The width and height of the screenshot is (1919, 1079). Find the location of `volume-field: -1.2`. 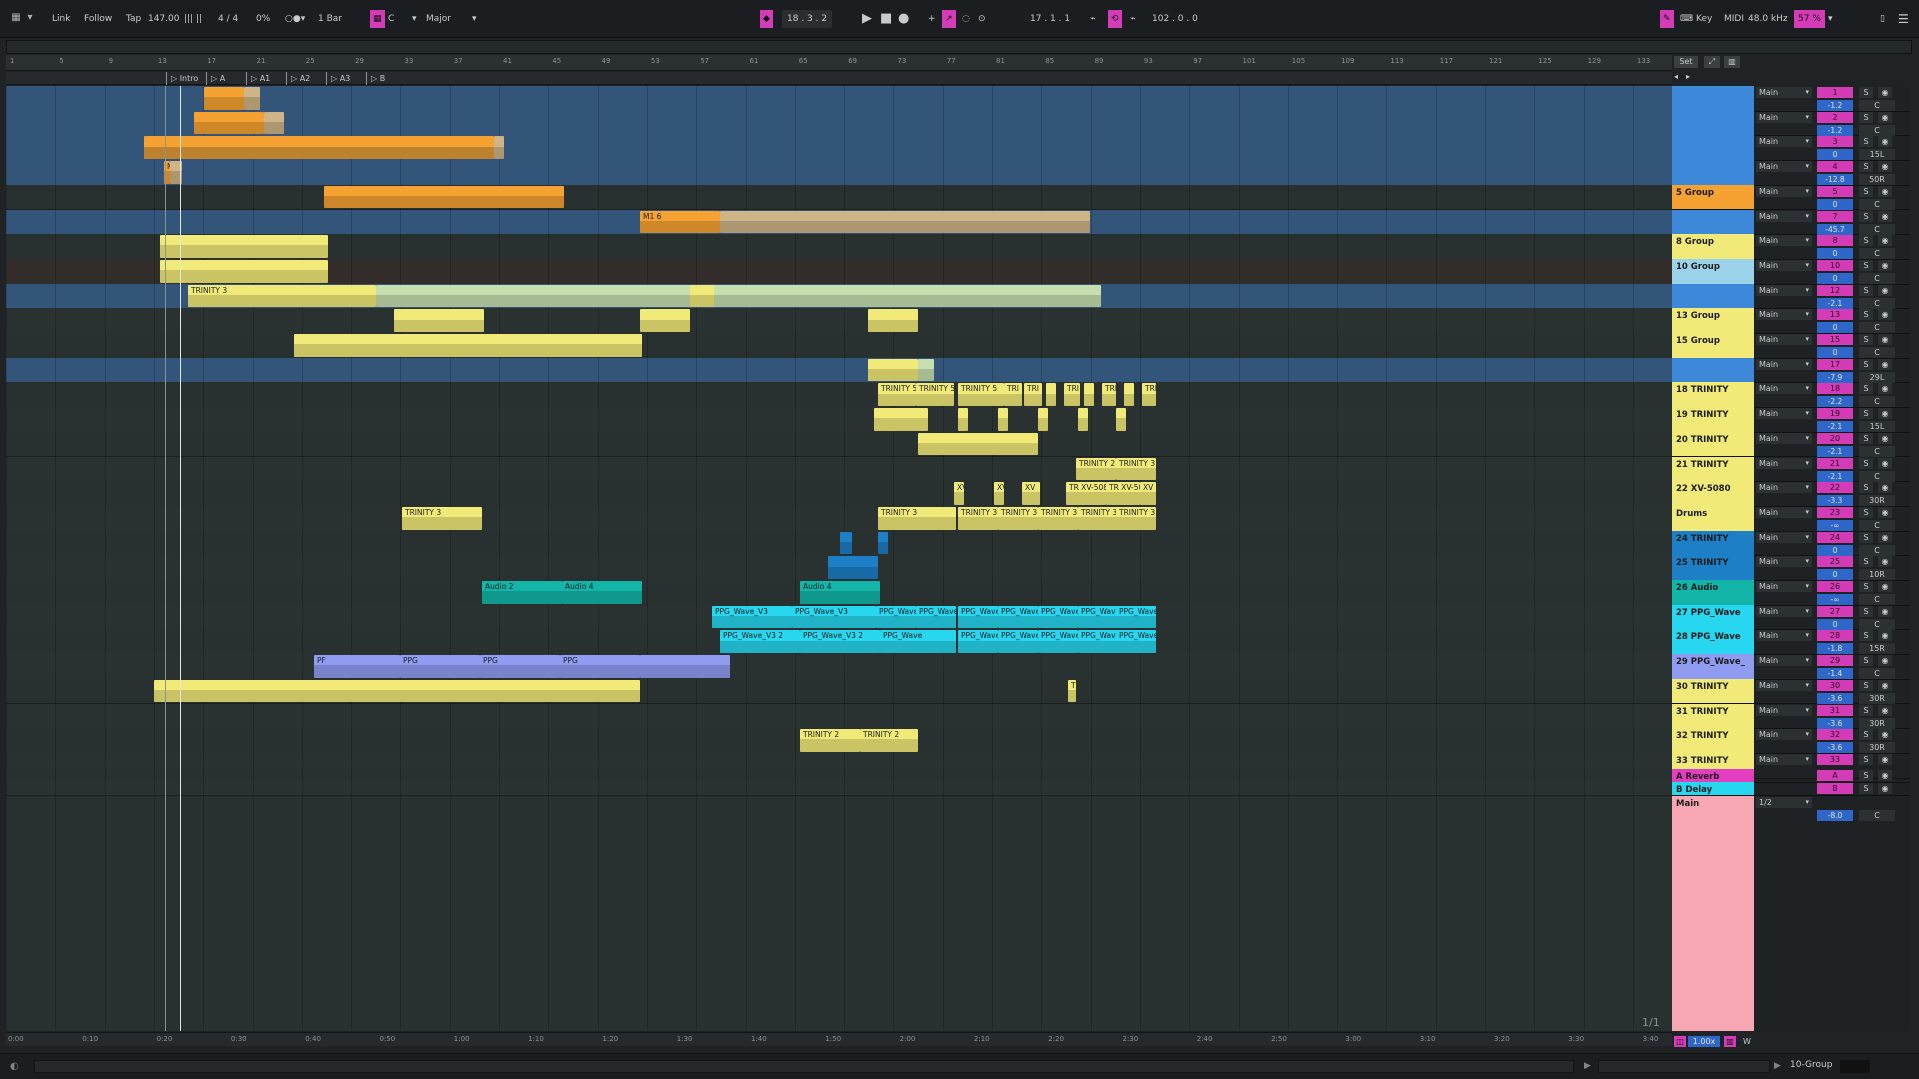

volume-field: -1.2 is located at coordinates (1835, 130).